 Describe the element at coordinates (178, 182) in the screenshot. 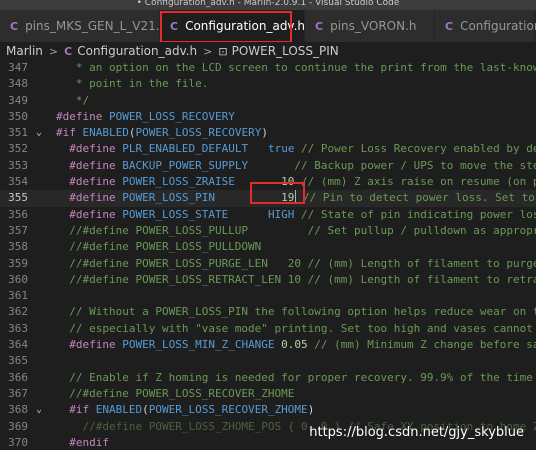

I see `code-token: POWER_LOSS_ZRAISE` at that location.